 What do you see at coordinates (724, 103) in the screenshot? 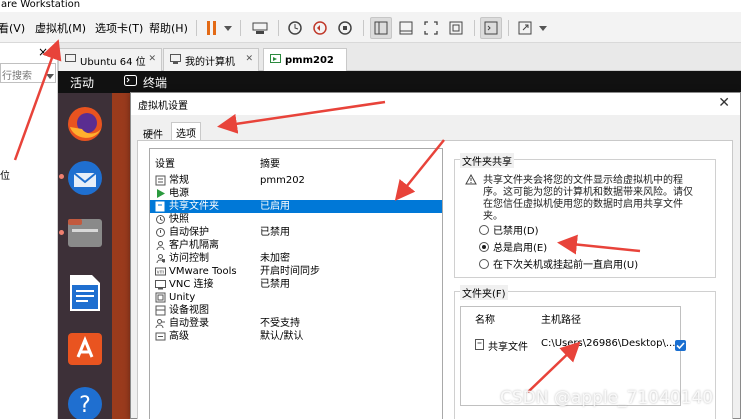
I see `dialog-close-icon: ✕` at bounding box center [724, 103].